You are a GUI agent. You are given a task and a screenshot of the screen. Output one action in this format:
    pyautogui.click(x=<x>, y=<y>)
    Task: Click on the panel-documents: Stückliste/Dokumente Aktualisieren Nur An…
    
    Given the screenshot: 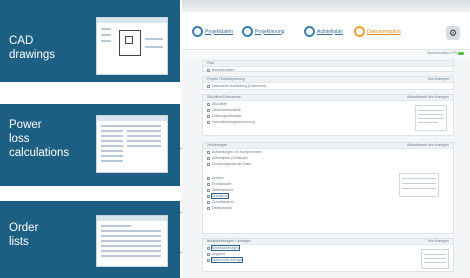 What is the action you would take?
    pyautogui.click(x=328, y=115)
    